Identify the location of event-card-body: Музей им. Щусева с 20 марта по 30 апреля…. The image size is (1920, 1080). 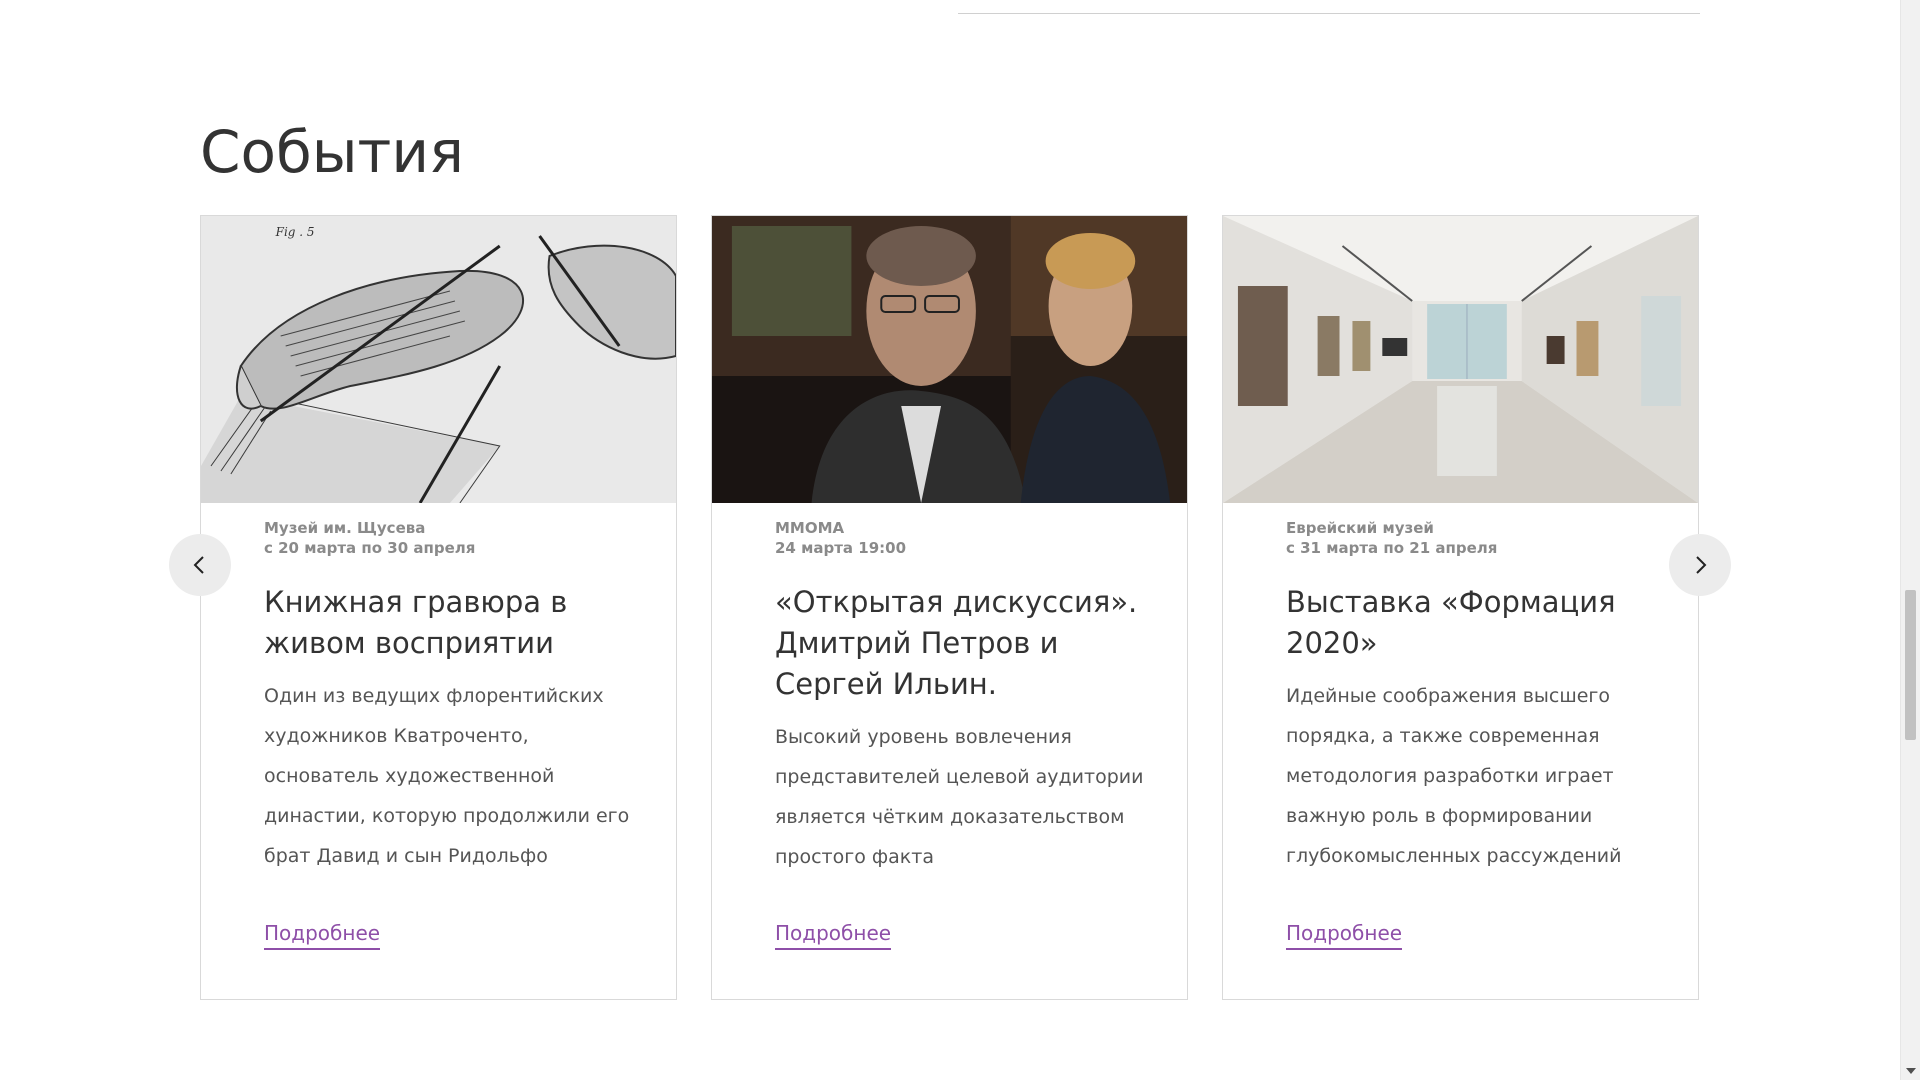
(449, 697).